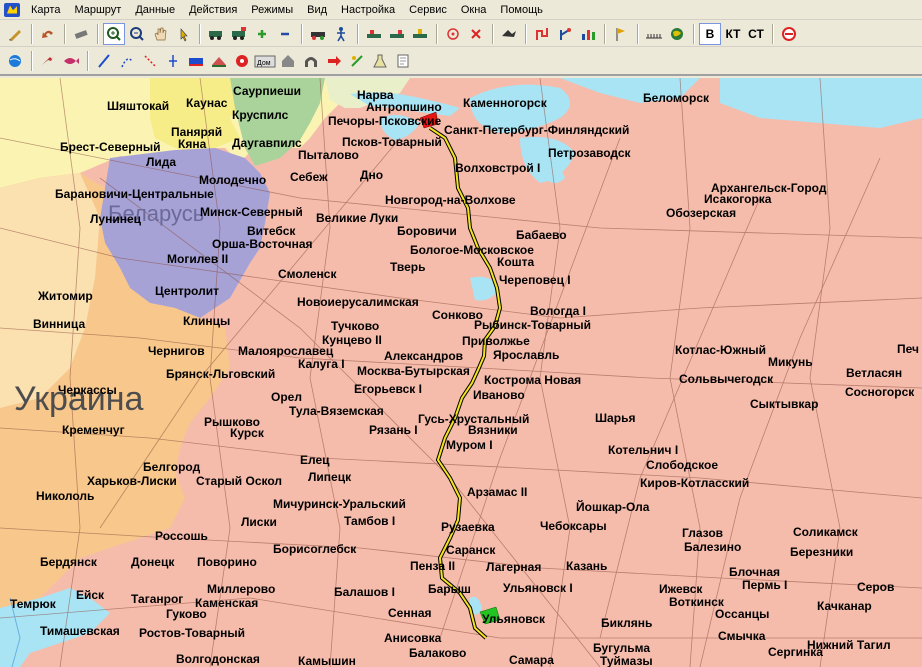 This screenshot has width=922, height=667. What do you see at coordinates (357, 61) in the screenshot?
I see `pin-icon` at bounding box center [357, 61].